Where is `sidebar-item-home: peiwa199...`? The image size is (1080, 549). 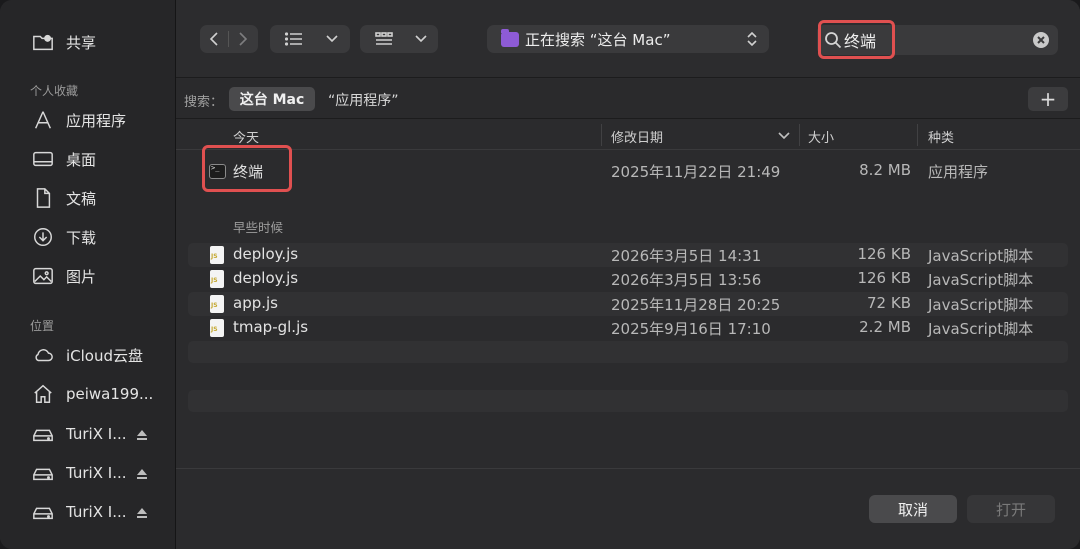 sidebar-item-home: peiwa199... is located at coordinates (91, 394).